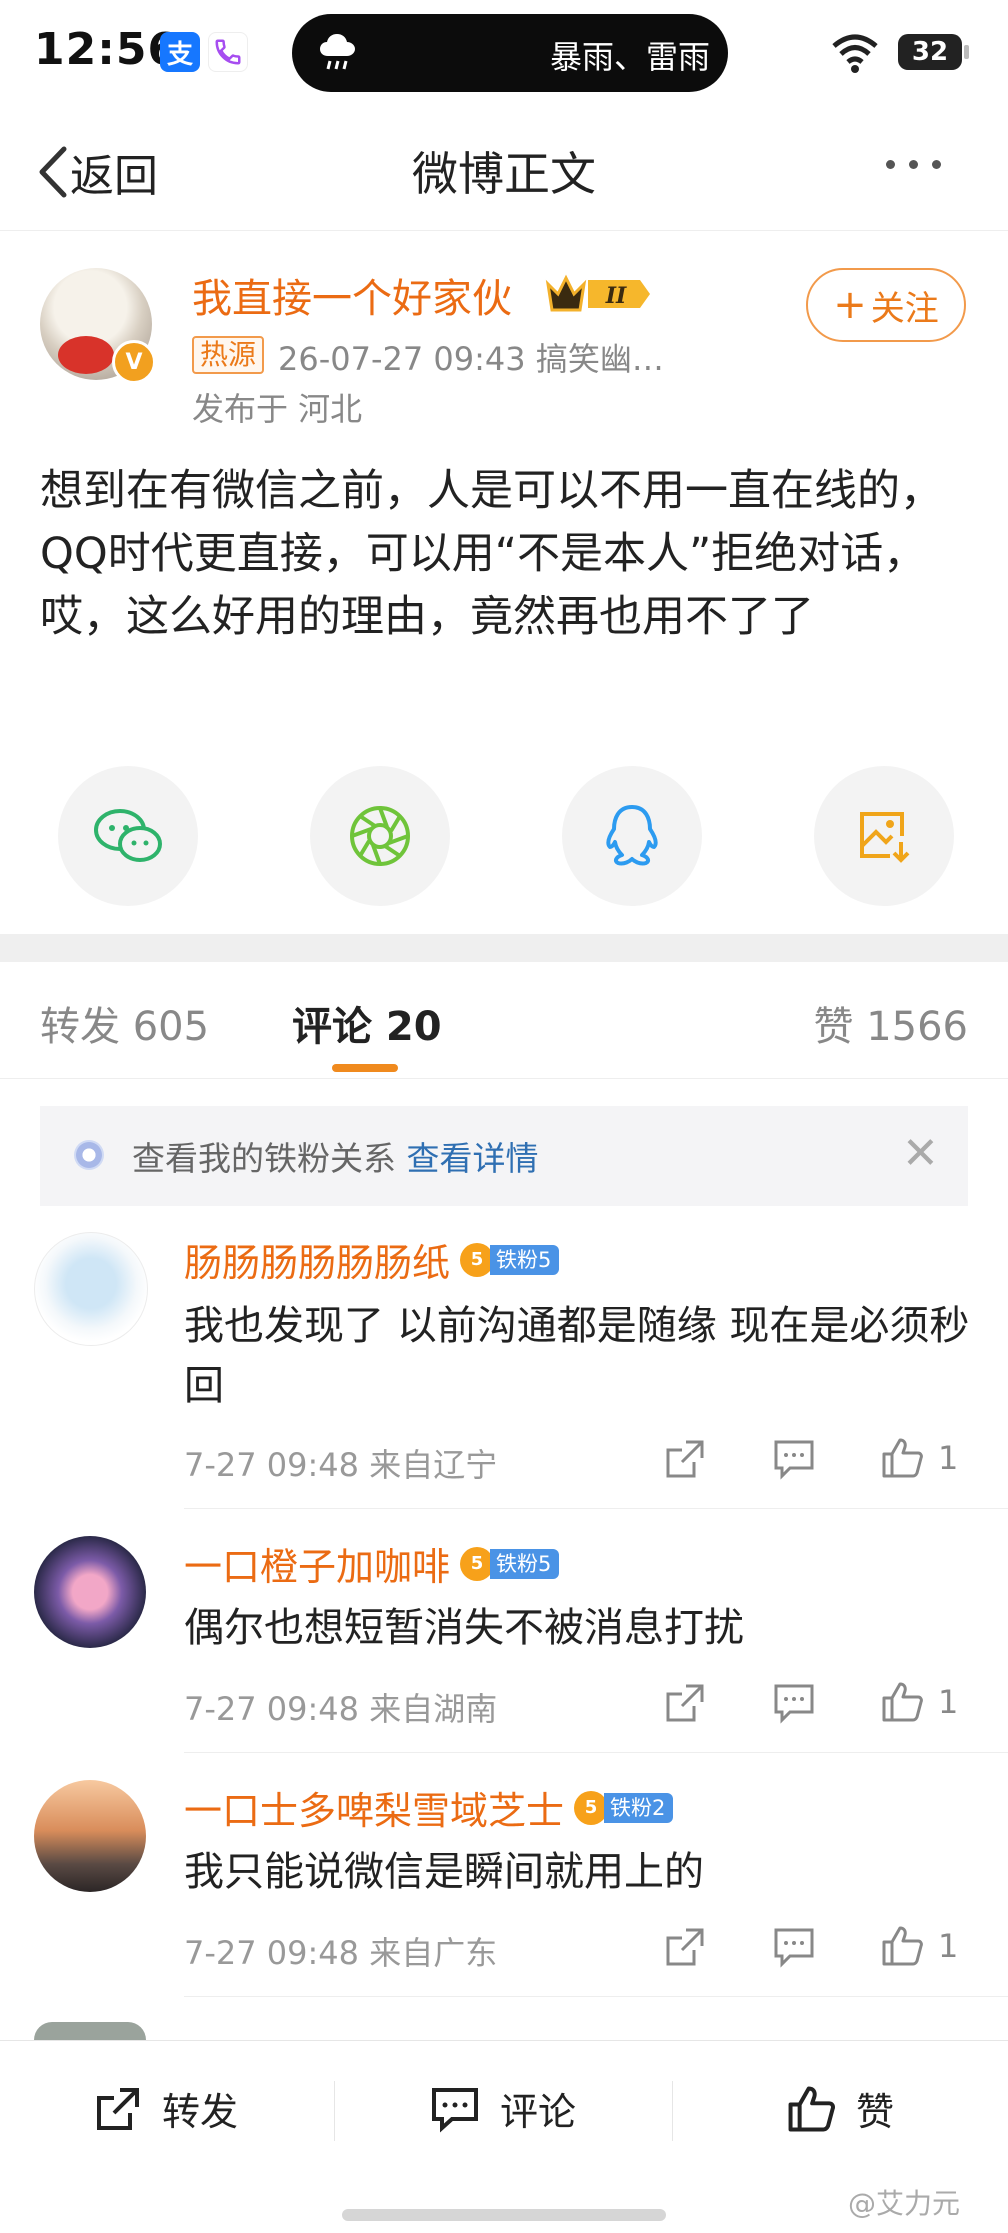  Describe the element at coordinates (53, 172) in the screenshot. I see `chevron-left-icon` at that location.